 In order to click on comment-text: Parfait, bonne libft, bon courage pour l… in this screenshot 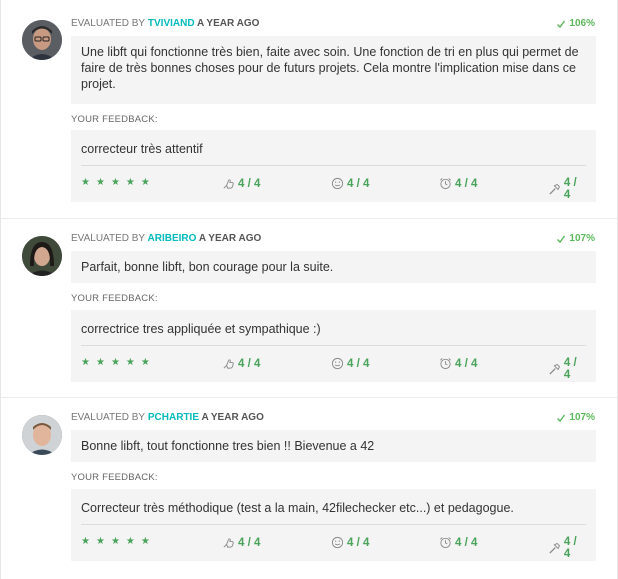, I will do `click(207, 267)`.